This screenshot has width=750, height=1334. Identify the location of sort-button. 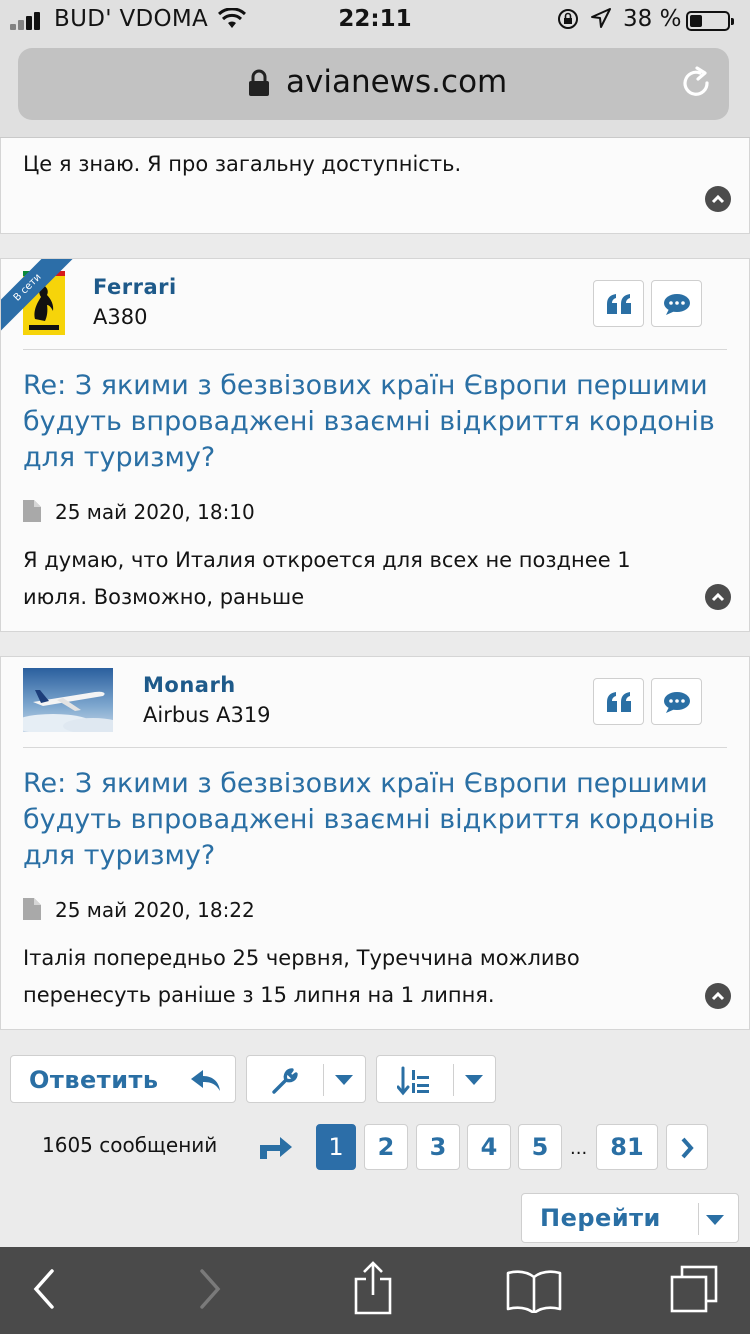
(436, 1079).